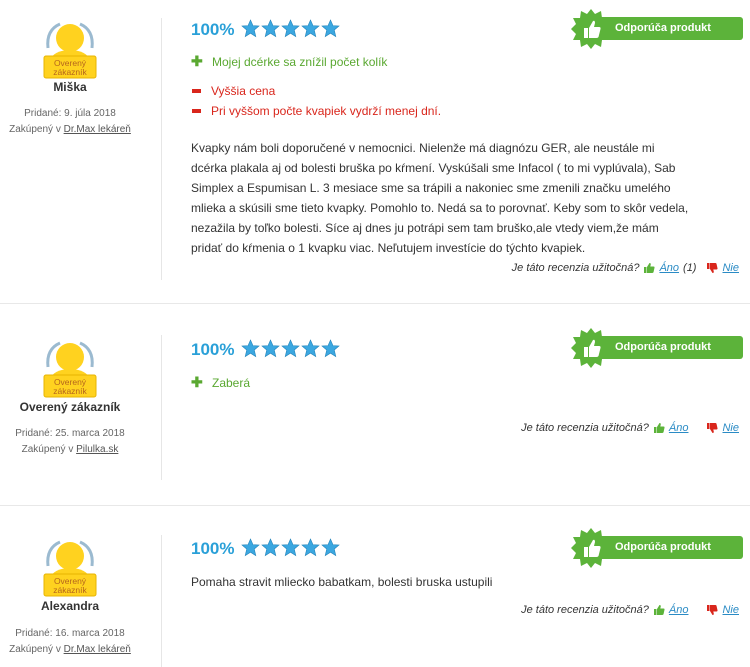 This screenshot has width=750, height=667. What do you see at coordinates (221, 382) in the screenshot?
I see `pro-item: ✚ Zaberá` at bounding box center [221, 382].